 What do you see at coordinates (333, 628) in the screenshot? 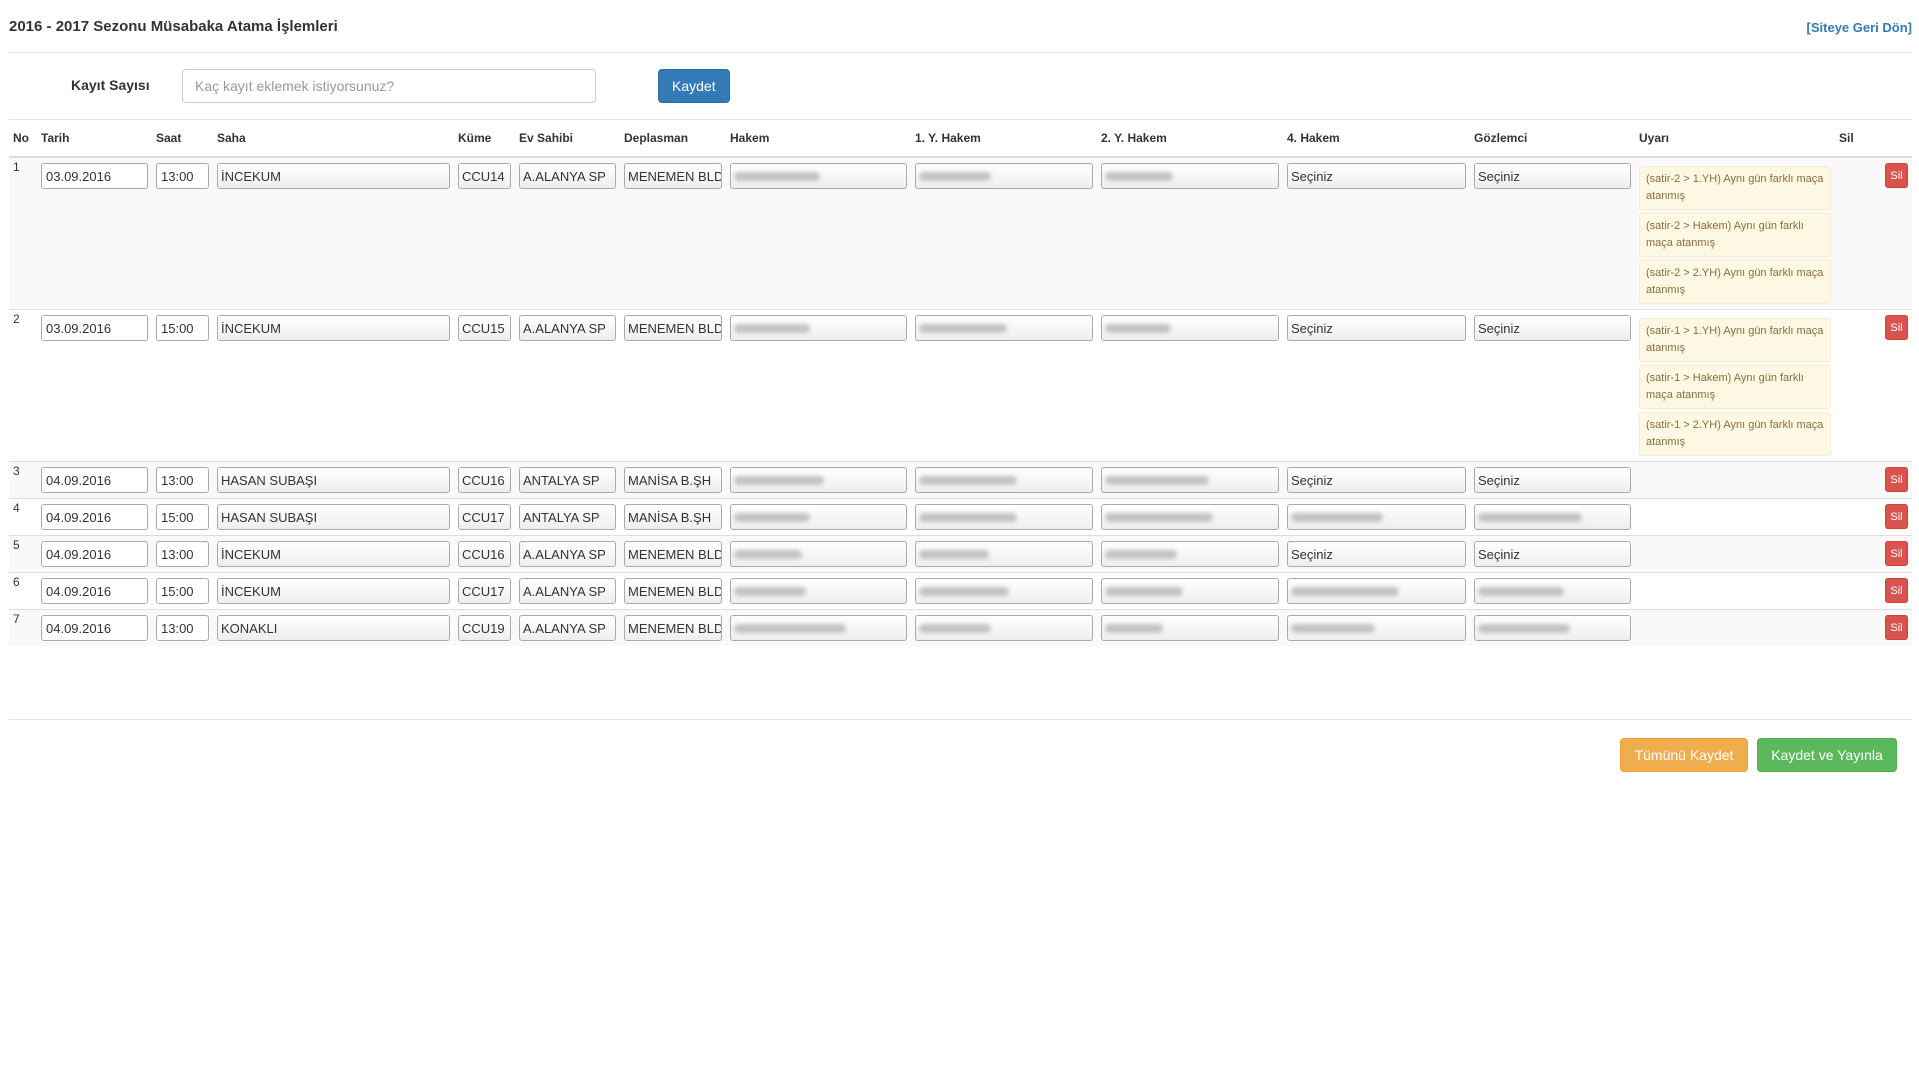
I see `field-select: KONAKLI` at bounding box center [333, 628].